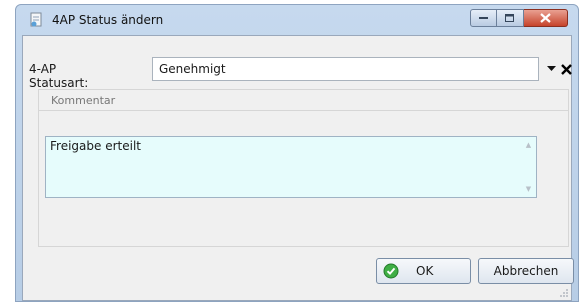  What do you see at coordinates (566, 69) in the screenshot?
I see `clear-icon` at bounding box center [566, 69].